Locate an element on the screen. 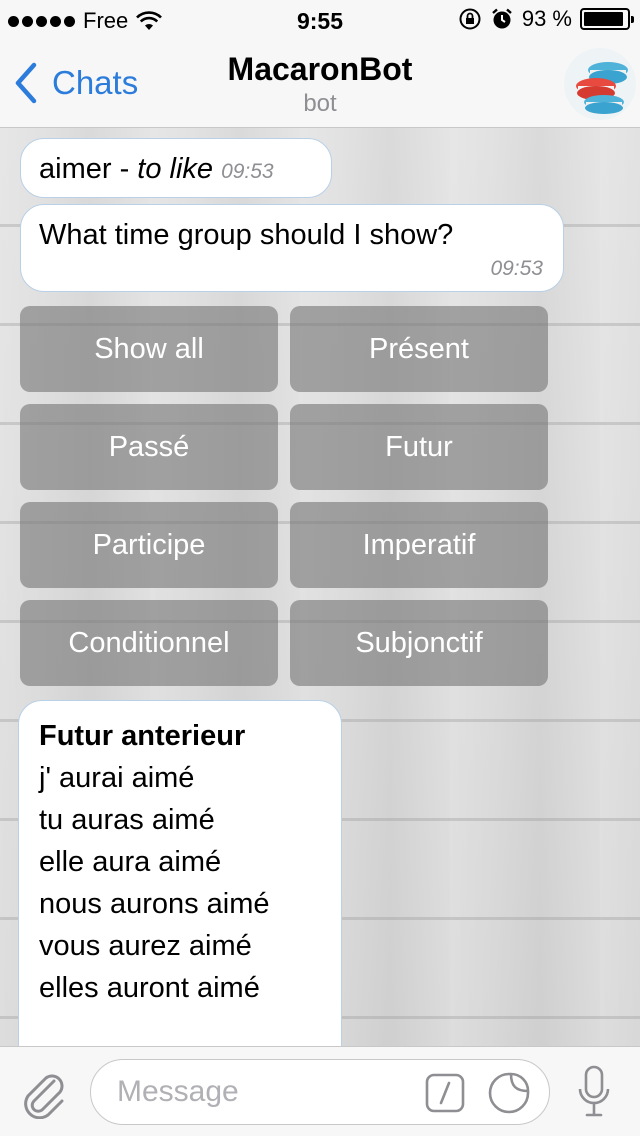 This screenshot has height=1136, width=640. message-bubble-verb: aimer - to like 09:53 is located at coordinates (176, 168).